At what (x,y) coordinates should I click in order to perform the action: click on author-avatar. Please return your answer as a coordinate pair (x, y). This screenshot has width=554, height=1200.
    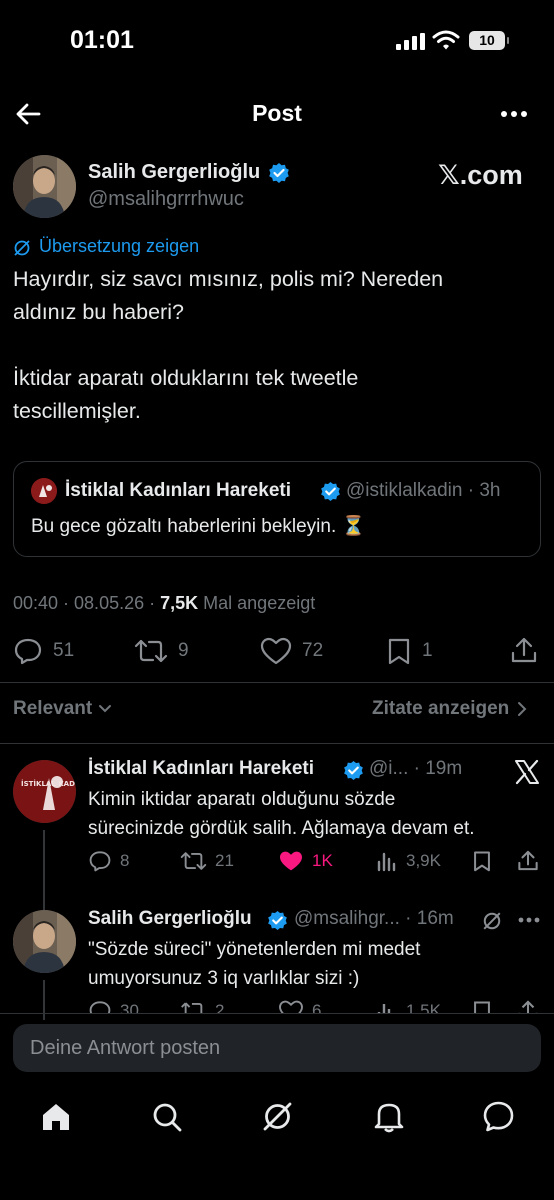
    Looking at the image, I should click on (44, 186).